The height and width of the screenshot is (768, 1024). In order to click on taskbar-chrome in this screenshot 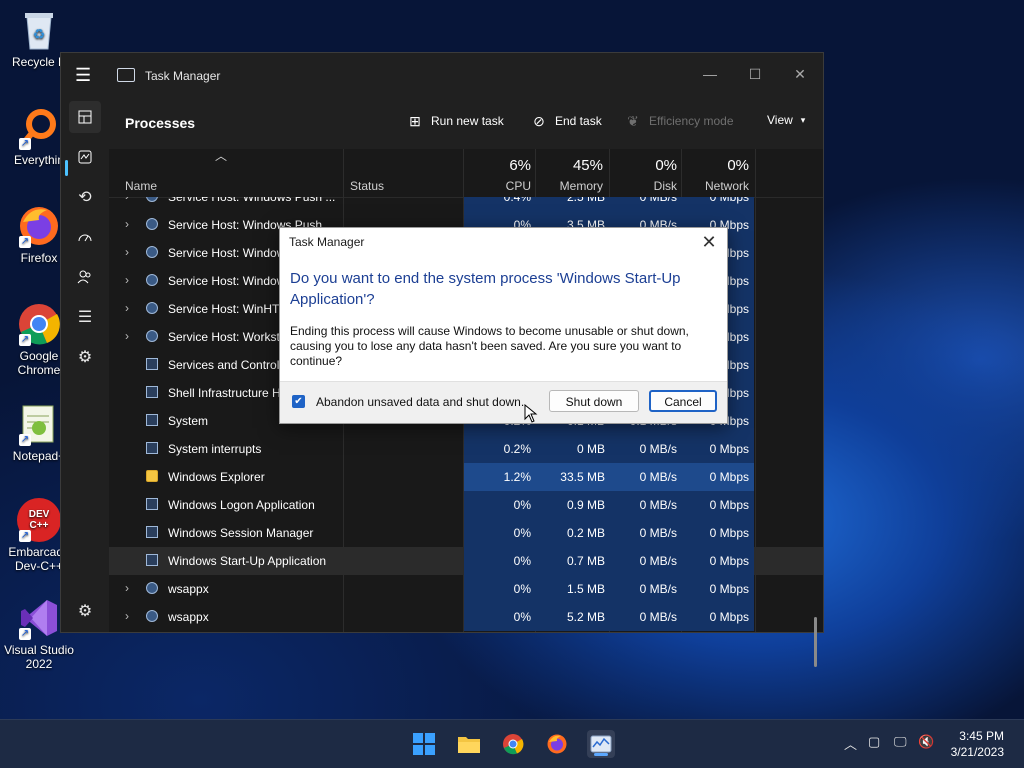, I will do `click(513, 744)`.